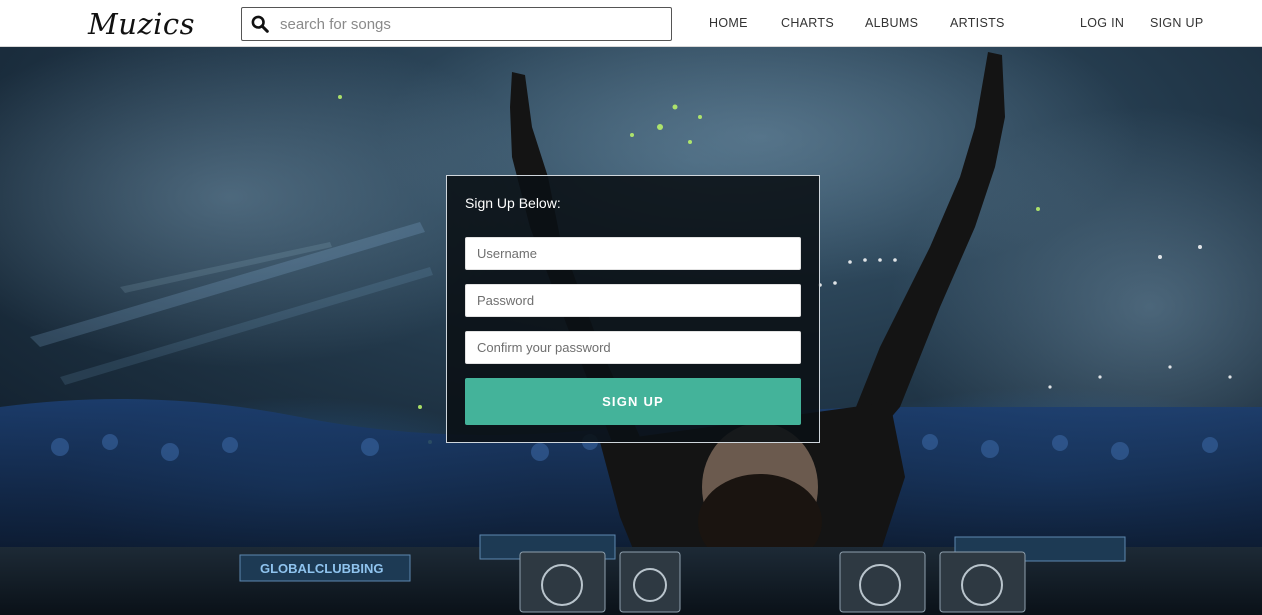 This screenshot has height=615, width=1262. Describe the element at coordinates (513, 203) in the screenshot. I see `signup-panel-title: Sign Up Below:` at that location.